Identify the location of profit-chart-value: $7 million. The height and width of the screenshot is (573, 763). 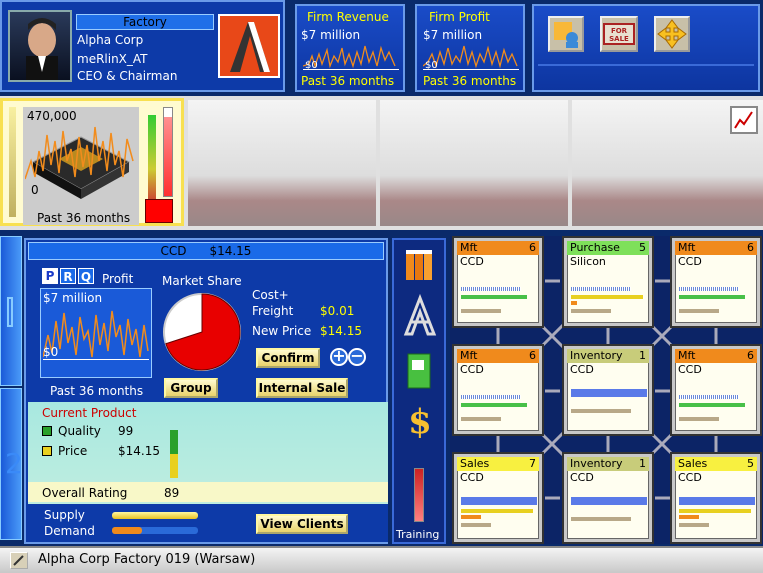
(73, 298).